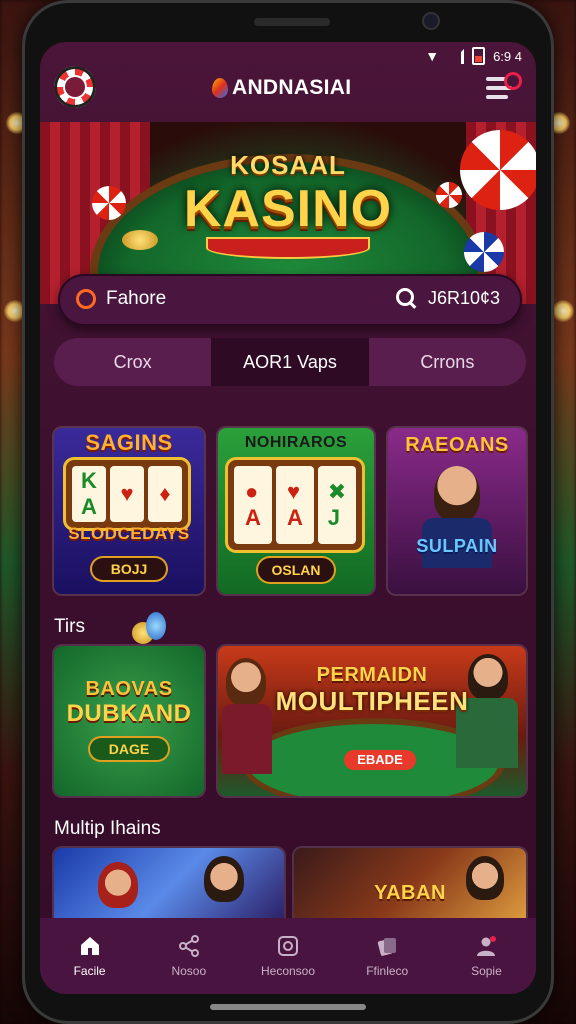  What do you see at coordinates (372, 701) in the screenshot?
I see `game-title-line2: MOULTIPHEEN` at bounding box center [372, 701].